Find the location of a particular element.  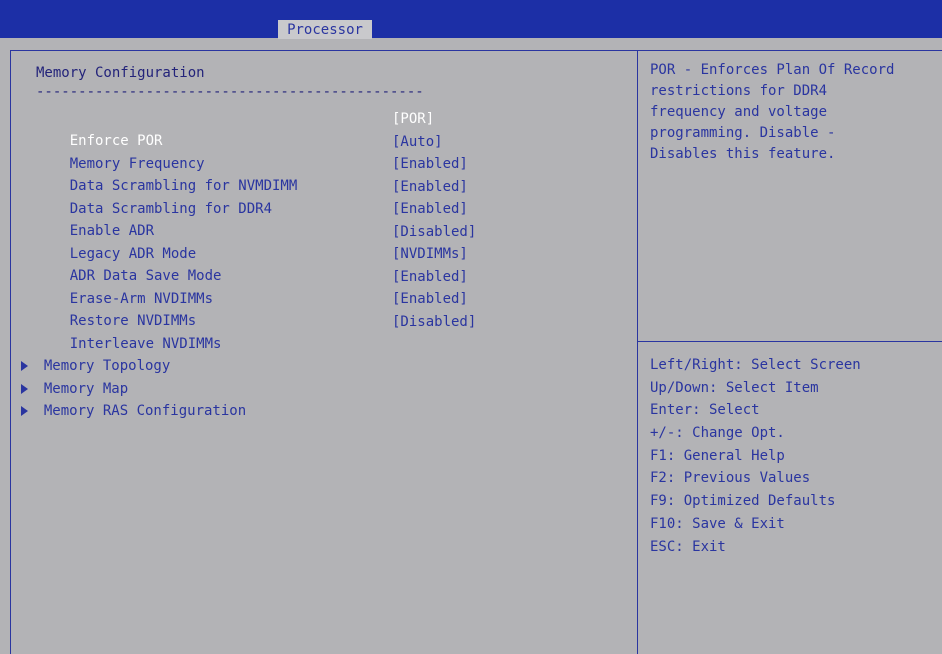

key-hint: F10: Save & Exit is located at coordinates (717, 523).